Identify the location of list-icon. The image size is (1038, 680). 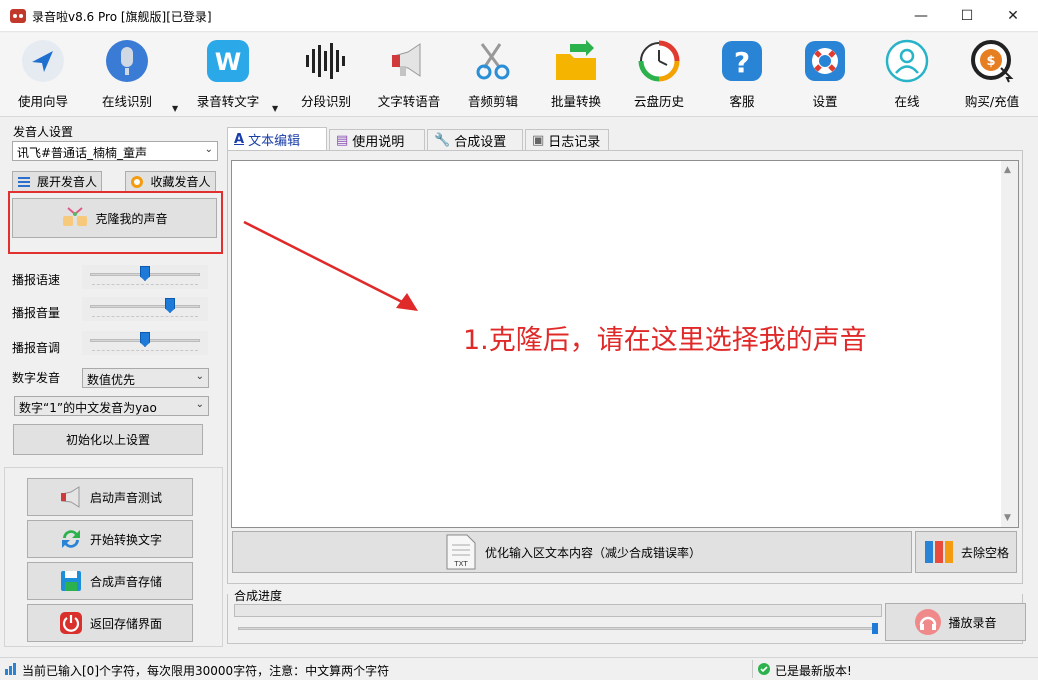
(23, 181).